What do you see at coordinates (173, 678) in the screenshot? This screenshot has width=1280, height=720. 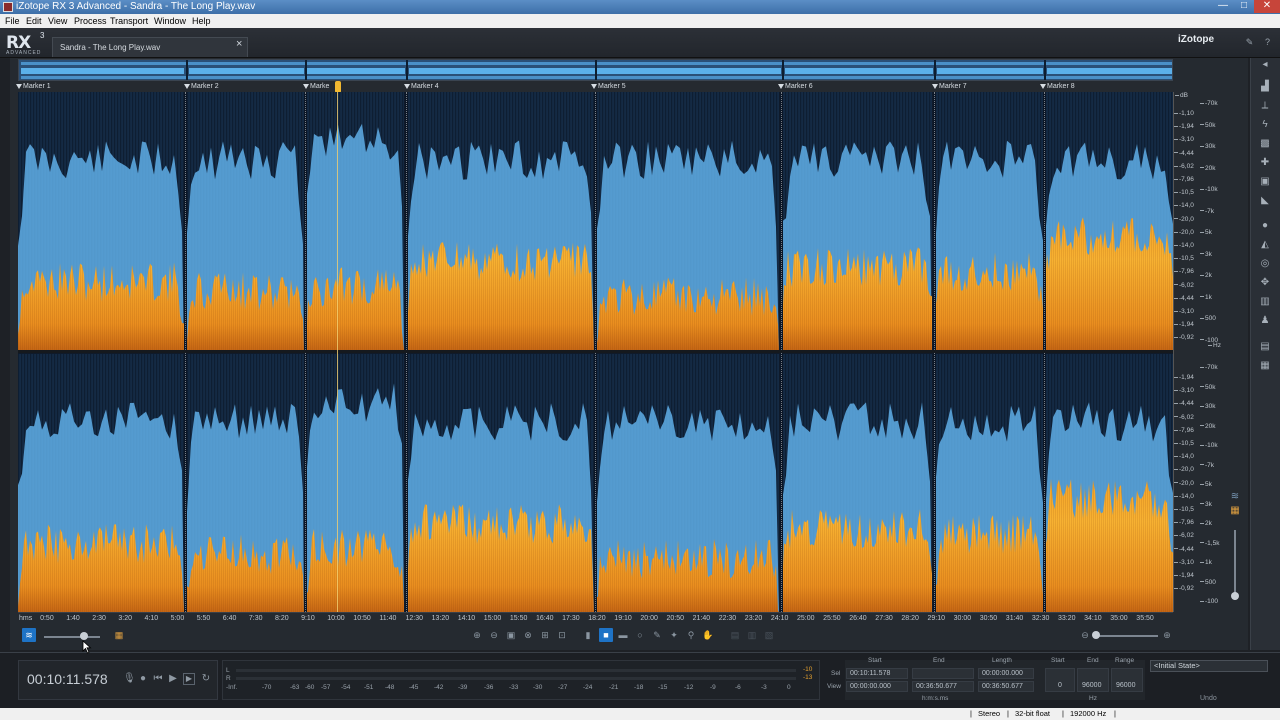 I see `play-icon: ▶` at bounding box center [173, 678].